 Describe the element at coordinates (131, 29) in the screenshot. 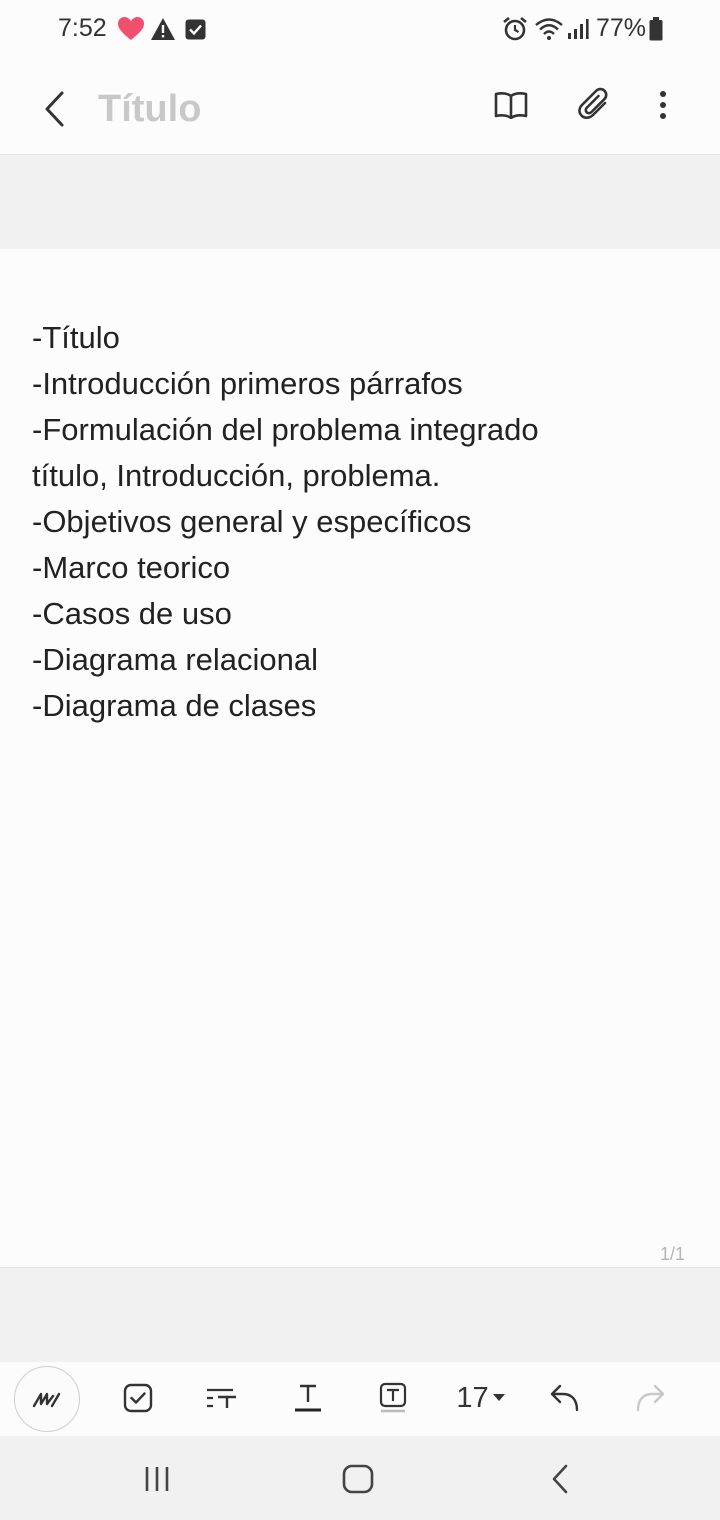

I see `heart-icon` at that location.